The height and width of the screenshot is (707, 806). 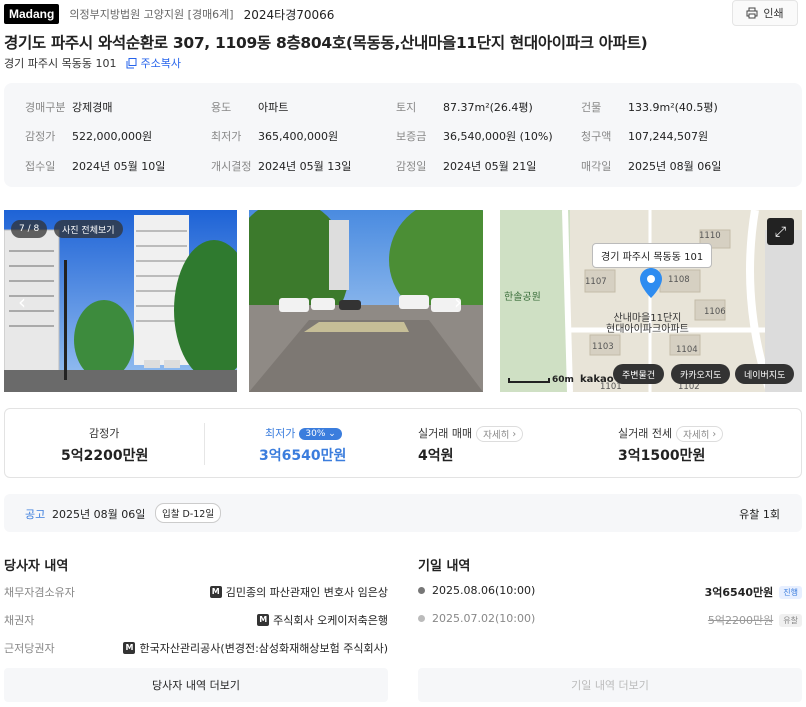 I want to click on map-scale, so click(x=529, y=380).